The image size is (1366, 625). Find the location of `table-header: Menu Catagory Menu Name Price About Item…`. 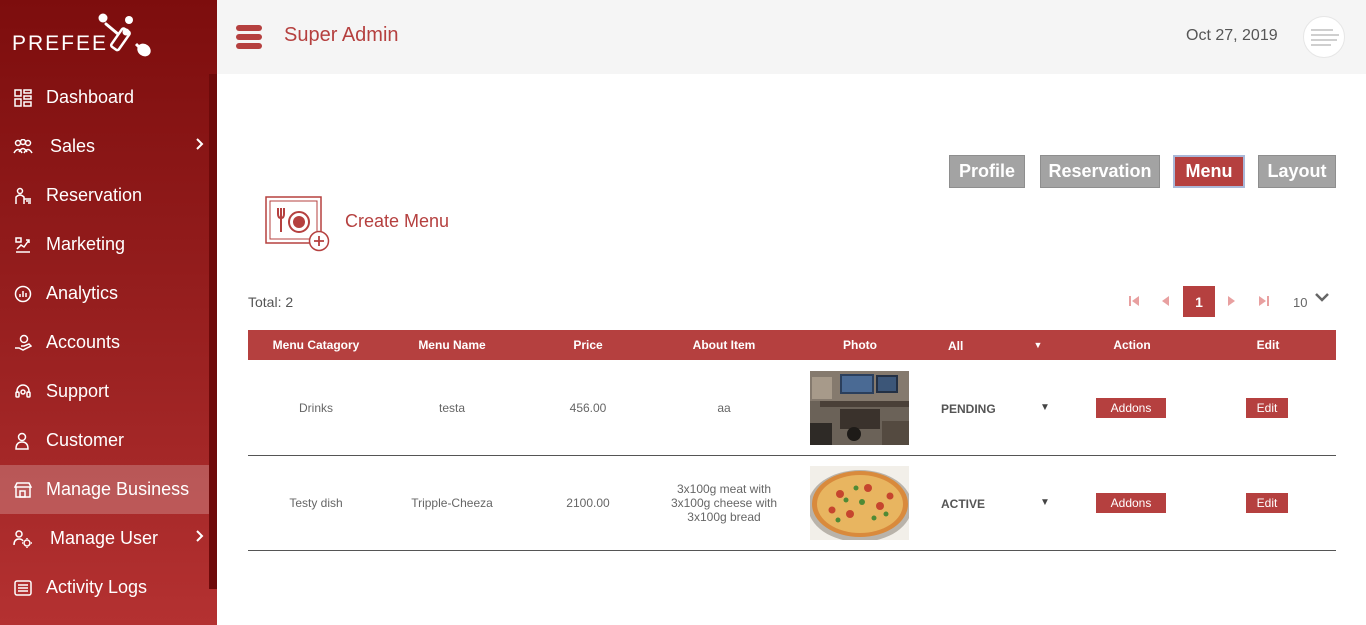

table-header: Menu Catagory Menu Name Price About Item… is located at coordinates (792, 345).